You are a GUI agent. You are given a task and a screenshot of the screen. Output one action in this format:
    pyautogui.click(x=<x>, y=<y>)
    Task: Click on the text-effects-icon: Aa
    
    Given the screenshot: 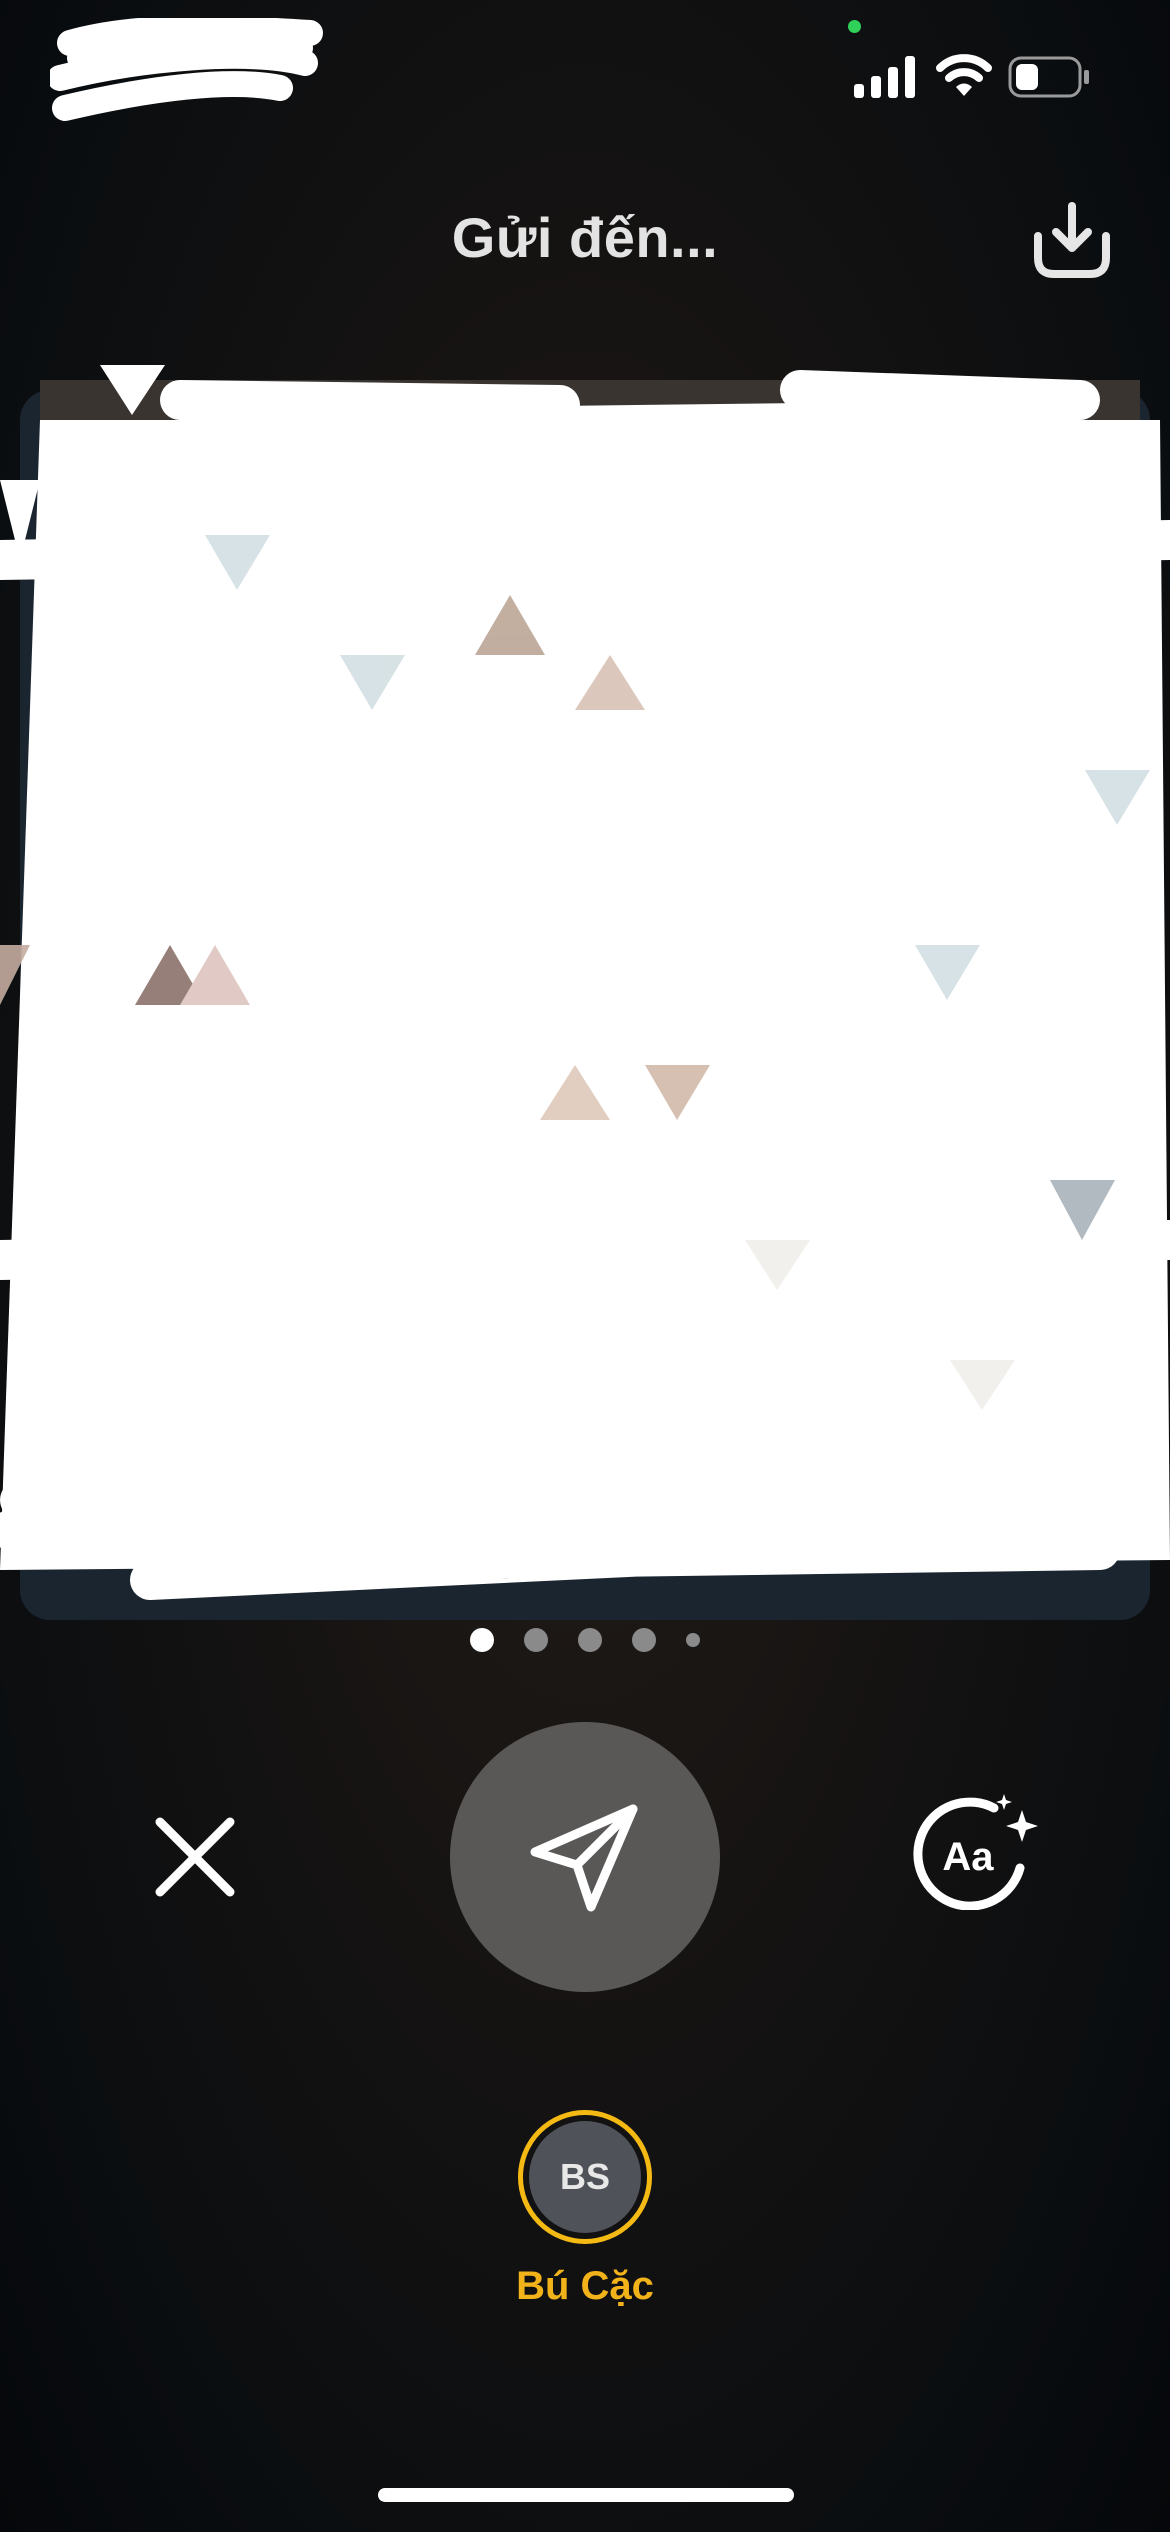 What is the action you would take?
    pyautogui.click(x=980, y=1850)
    